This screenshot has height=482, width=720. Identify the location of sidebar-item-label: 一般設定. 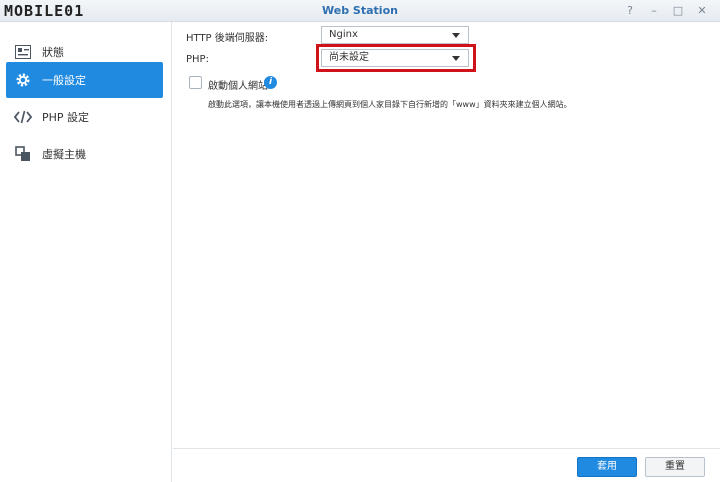
(64, 80).